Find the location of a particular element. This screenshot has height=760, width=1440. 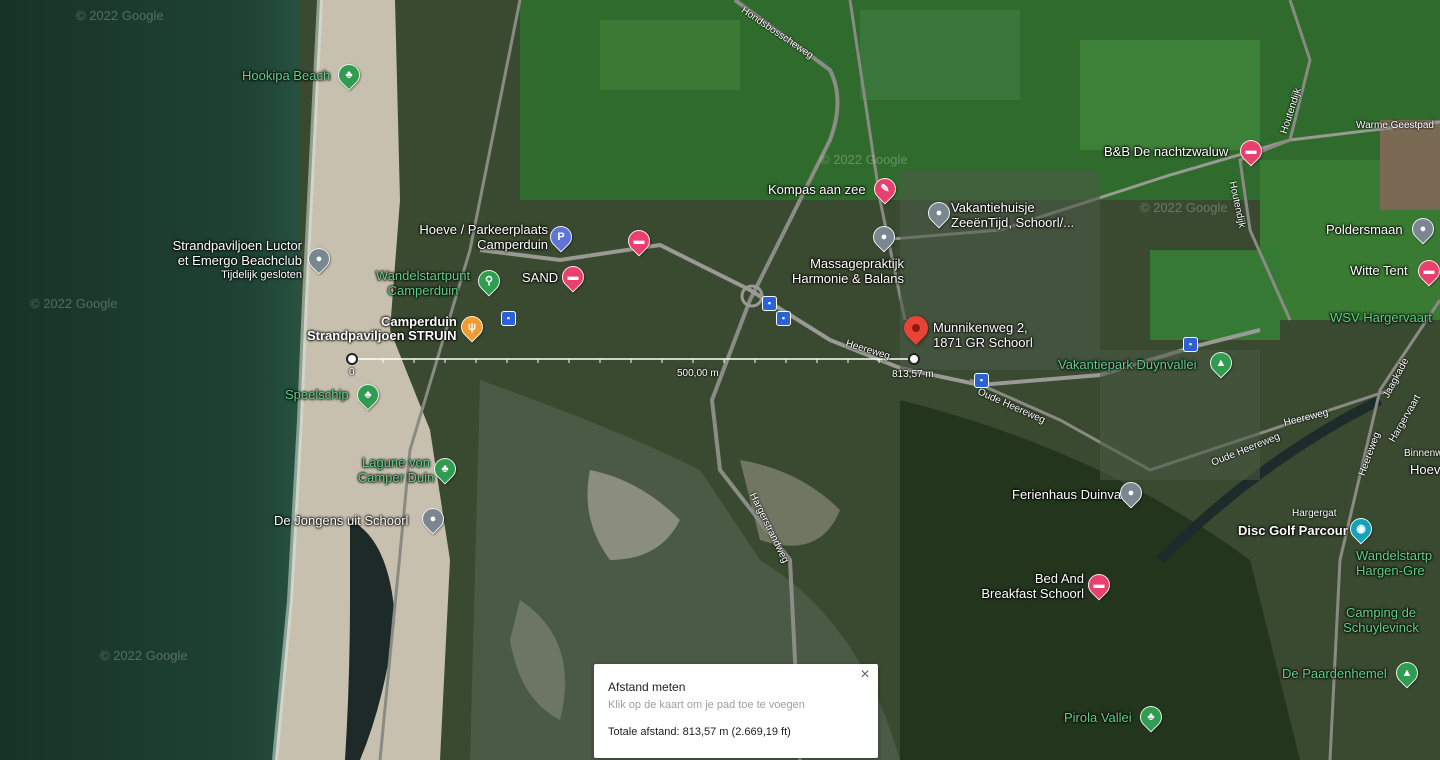

poi-label-lagune: Lagune von Camper Duin is located at coordinates (396, 470).